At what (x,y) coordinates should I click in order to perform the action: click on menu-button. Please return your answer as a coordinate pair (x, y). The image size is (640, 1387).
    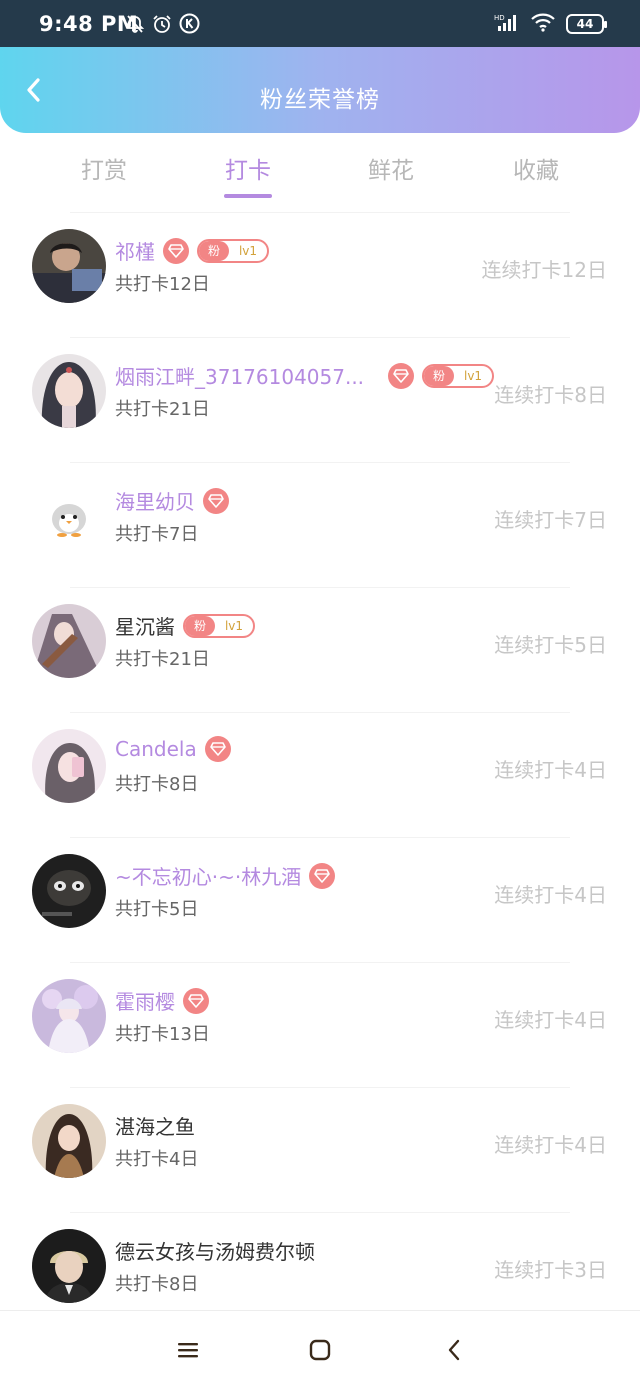
    Looking at the image, I should click on (188, 1350).